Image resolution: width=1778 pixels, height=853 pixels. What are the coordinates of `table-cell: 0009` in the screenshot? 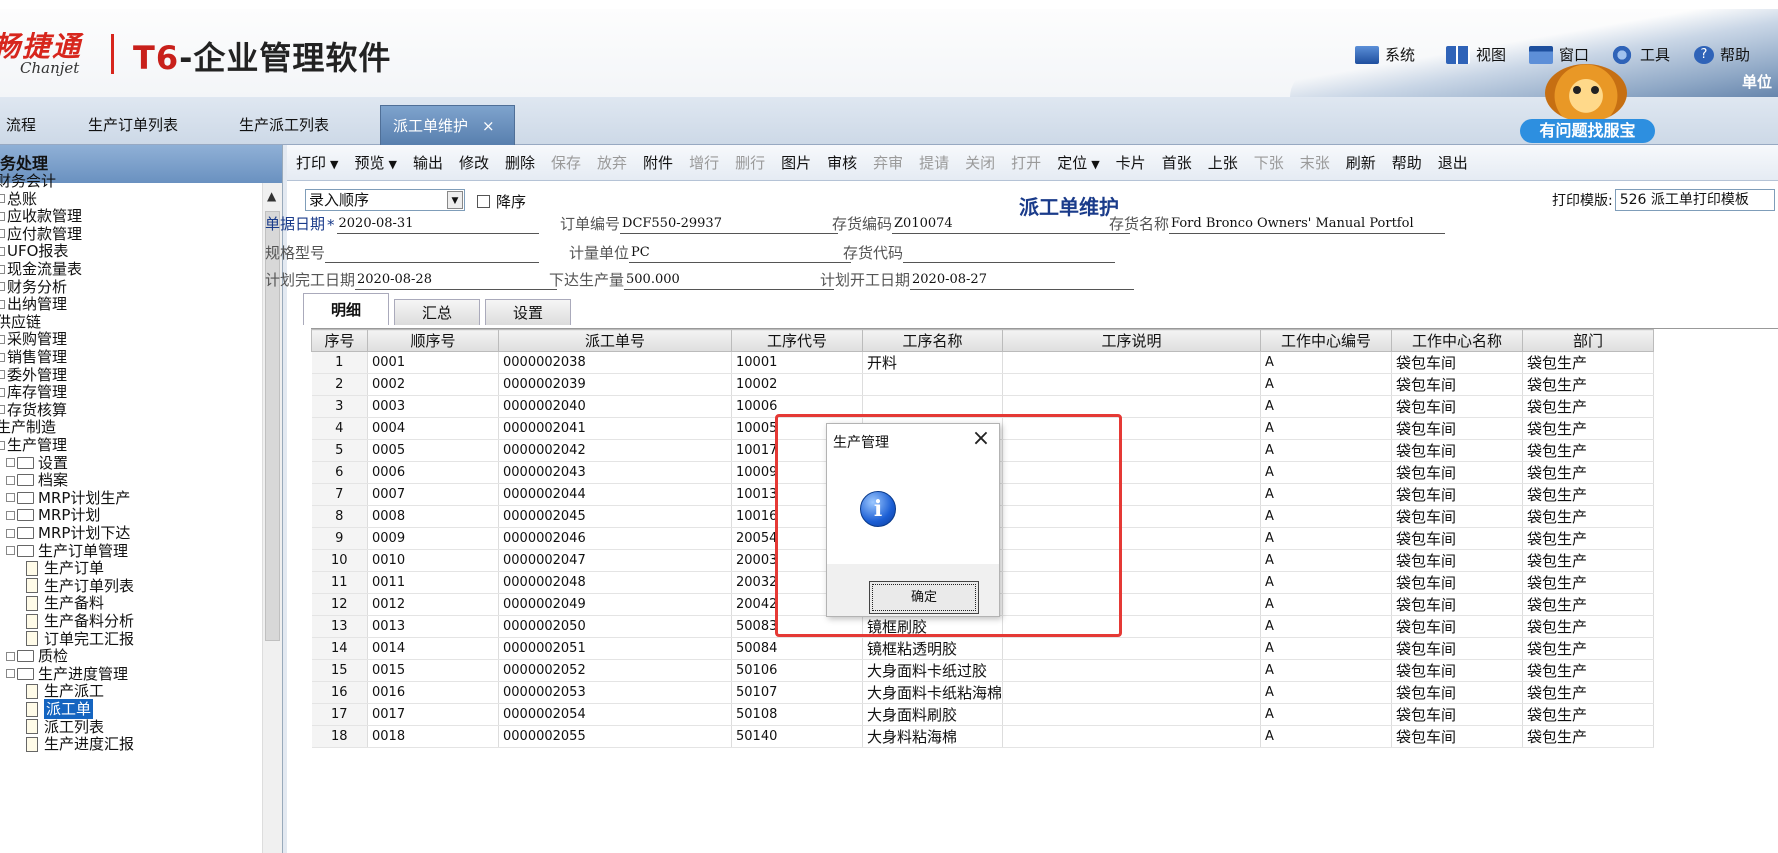 It's located at (433, 538).